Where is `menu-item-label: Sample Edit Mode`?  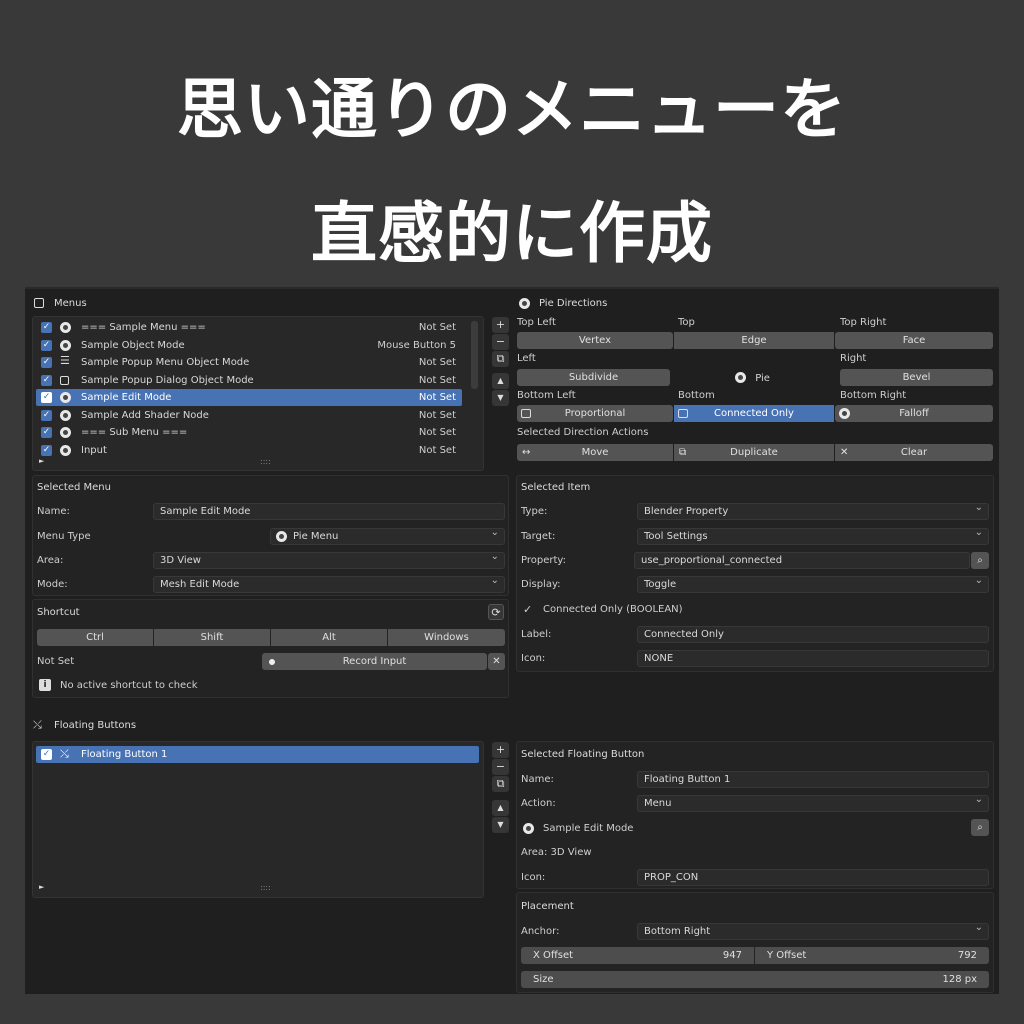 menu-item-label: Sample Edit Mode is located at coordinates (126, 397).